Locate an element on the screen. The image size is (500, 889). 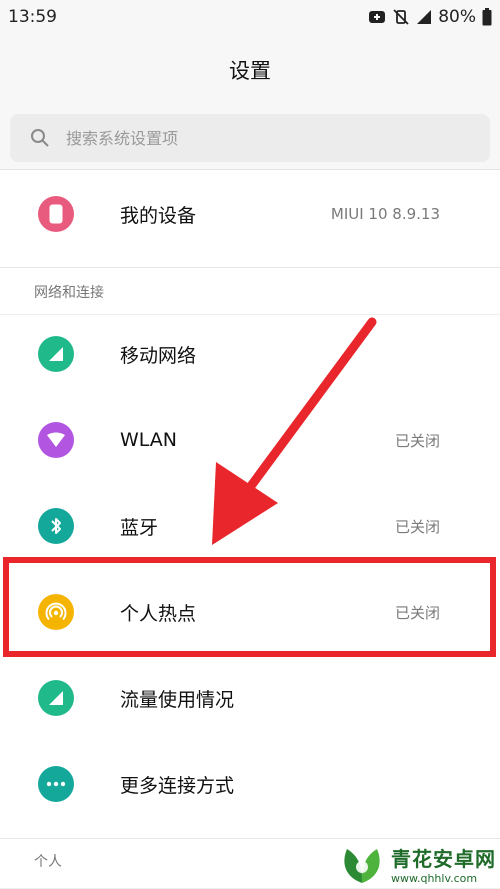
row-more-connections: 更多连接方式 is located at coordinates (250, 784).